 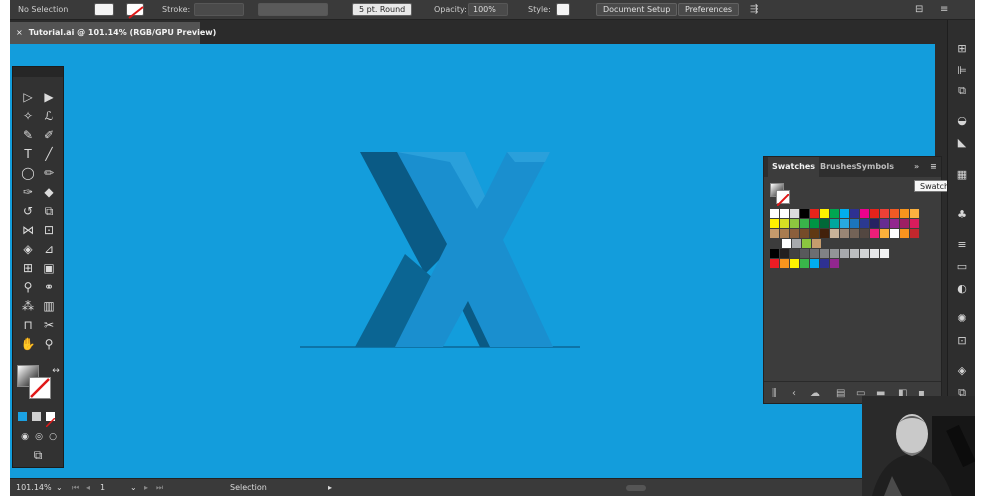 I want to click on tab-brushes: Brushes, so click(x=838, y=167).